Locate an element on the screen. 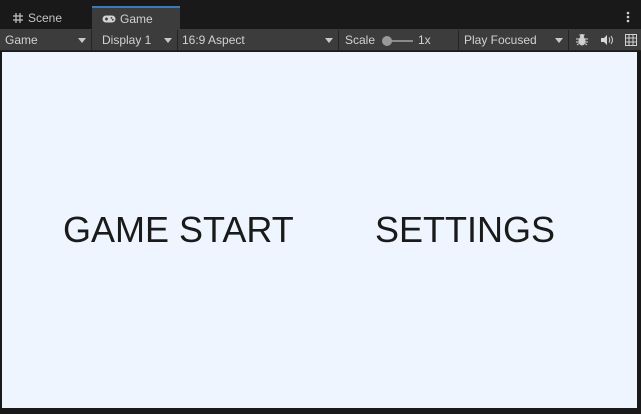  more-options-icon is located at coordinates (628, 17).